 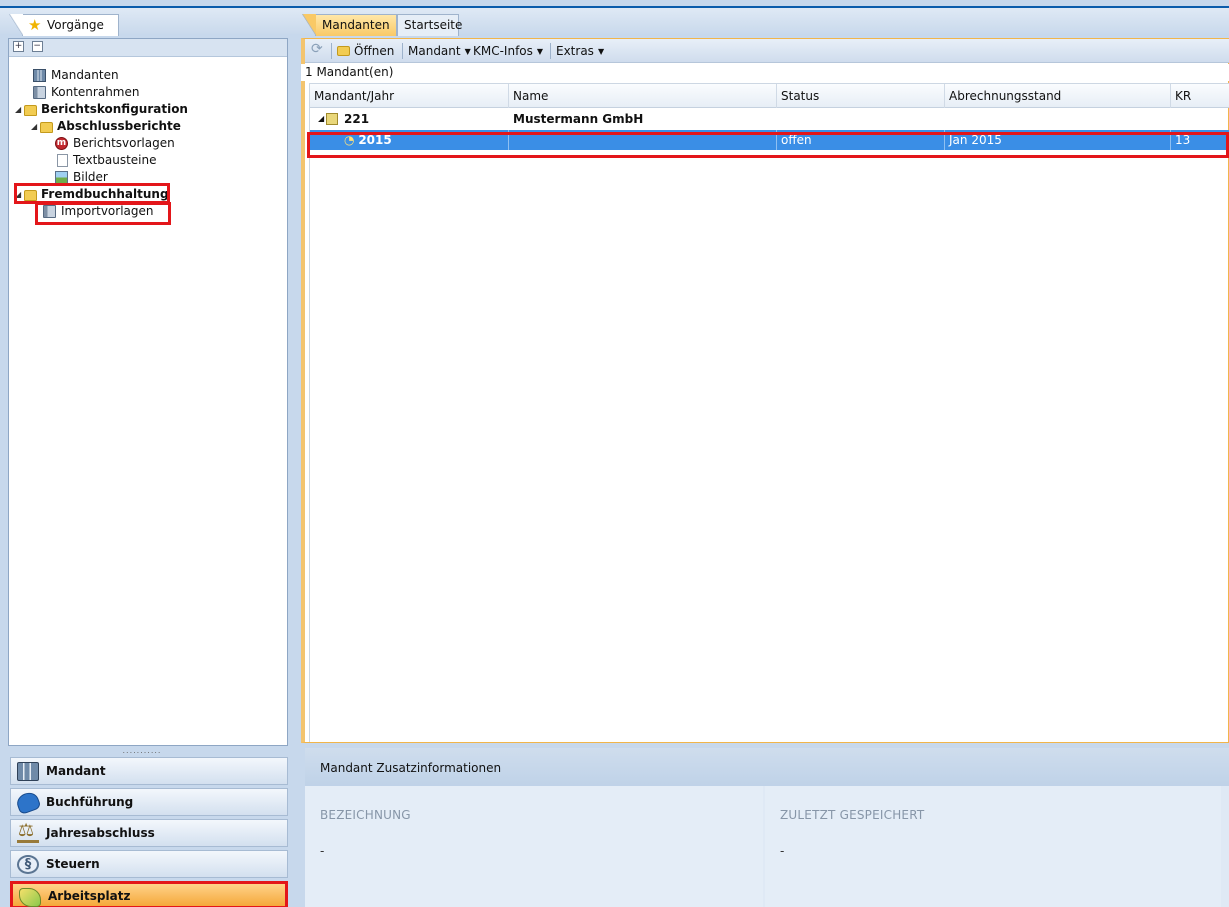 I want to click on toolbar: ⟳ Öffnen Mandant ▼ KMC-Infos ▼ Extras ▼, so click(x=767, y=51).